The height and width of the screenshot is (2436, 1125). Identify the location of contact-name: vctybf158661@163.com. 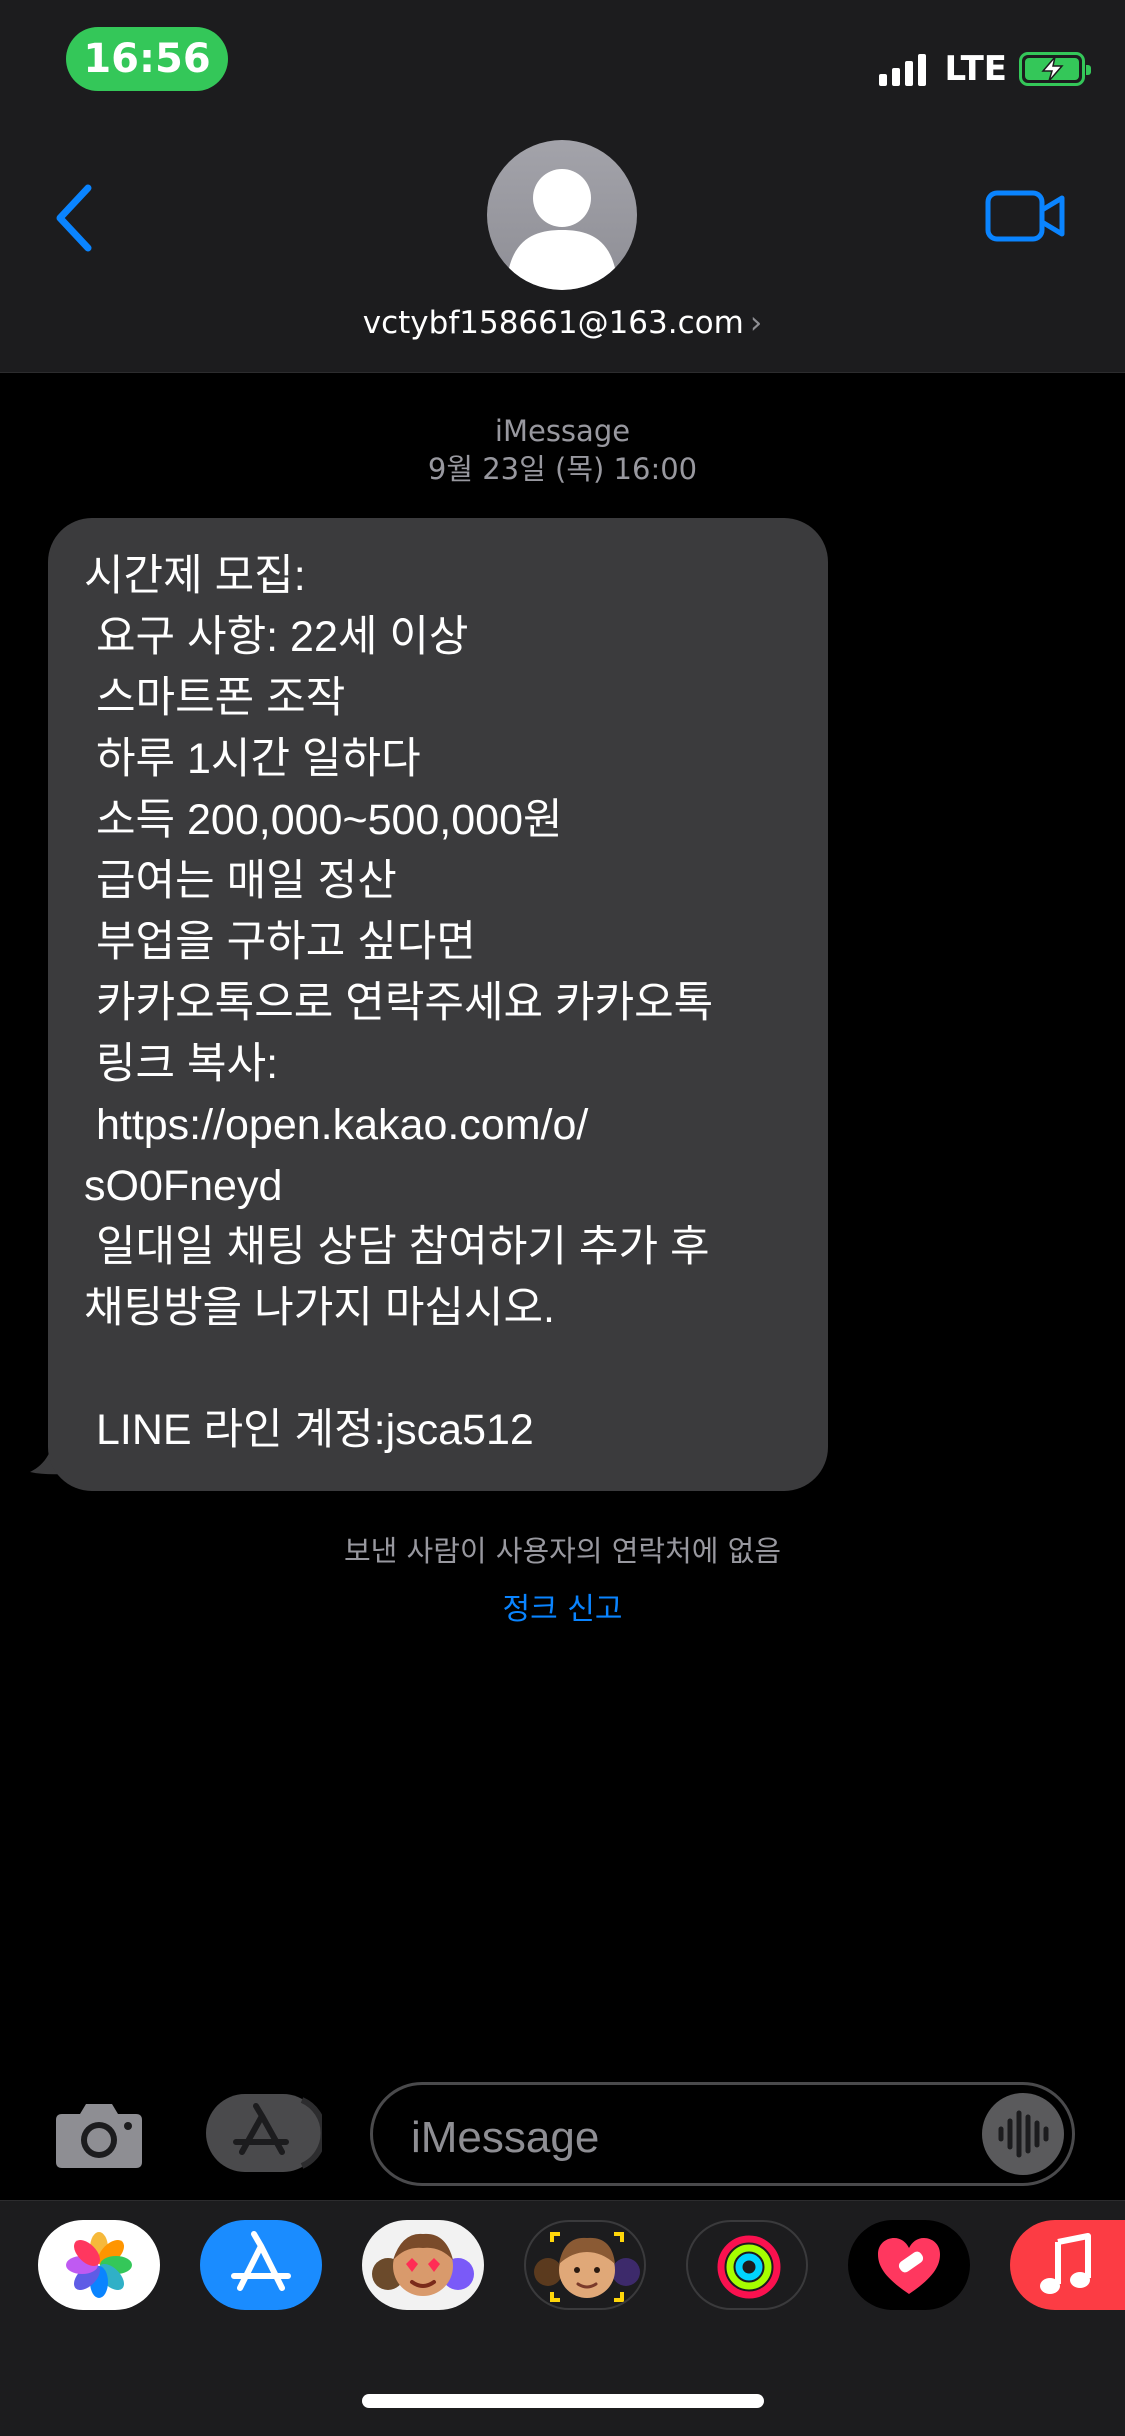
(553, 323).